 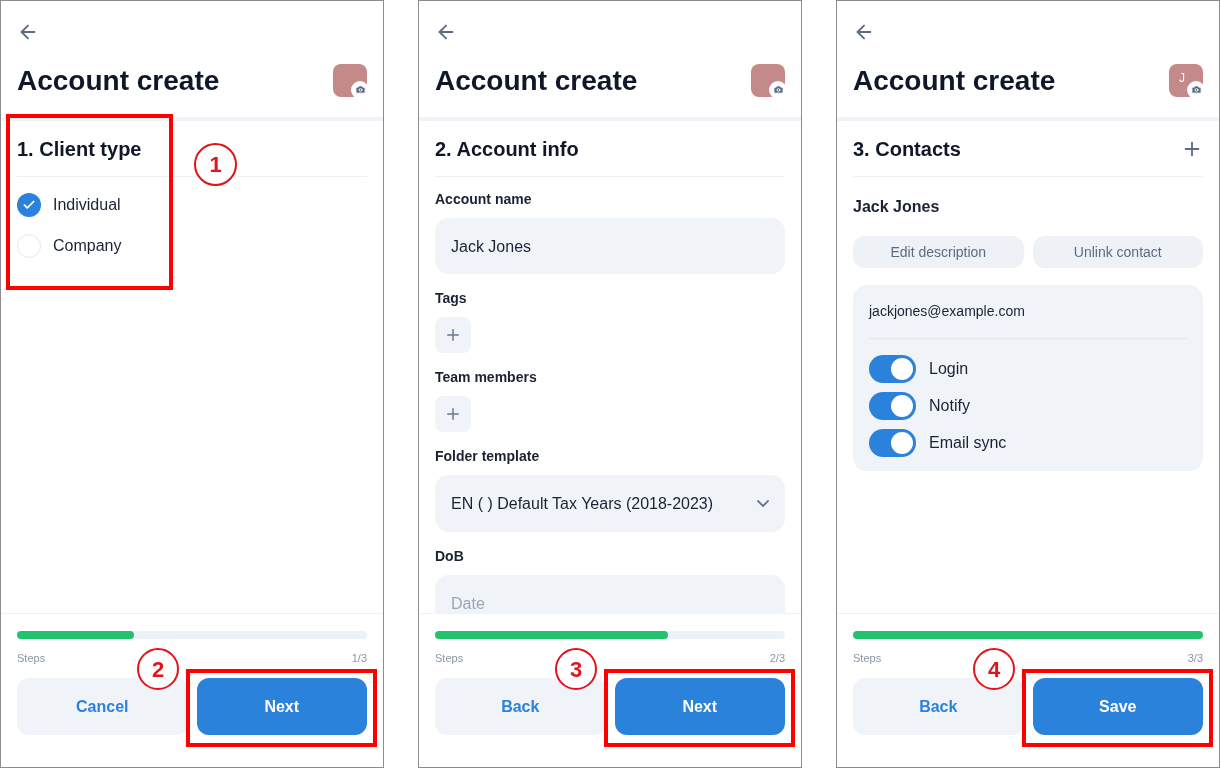 What do you see at coordinates (1117, 252) in the screenshot?
I see `action-button: Unlink contact` at bounding box center [1117, 252].